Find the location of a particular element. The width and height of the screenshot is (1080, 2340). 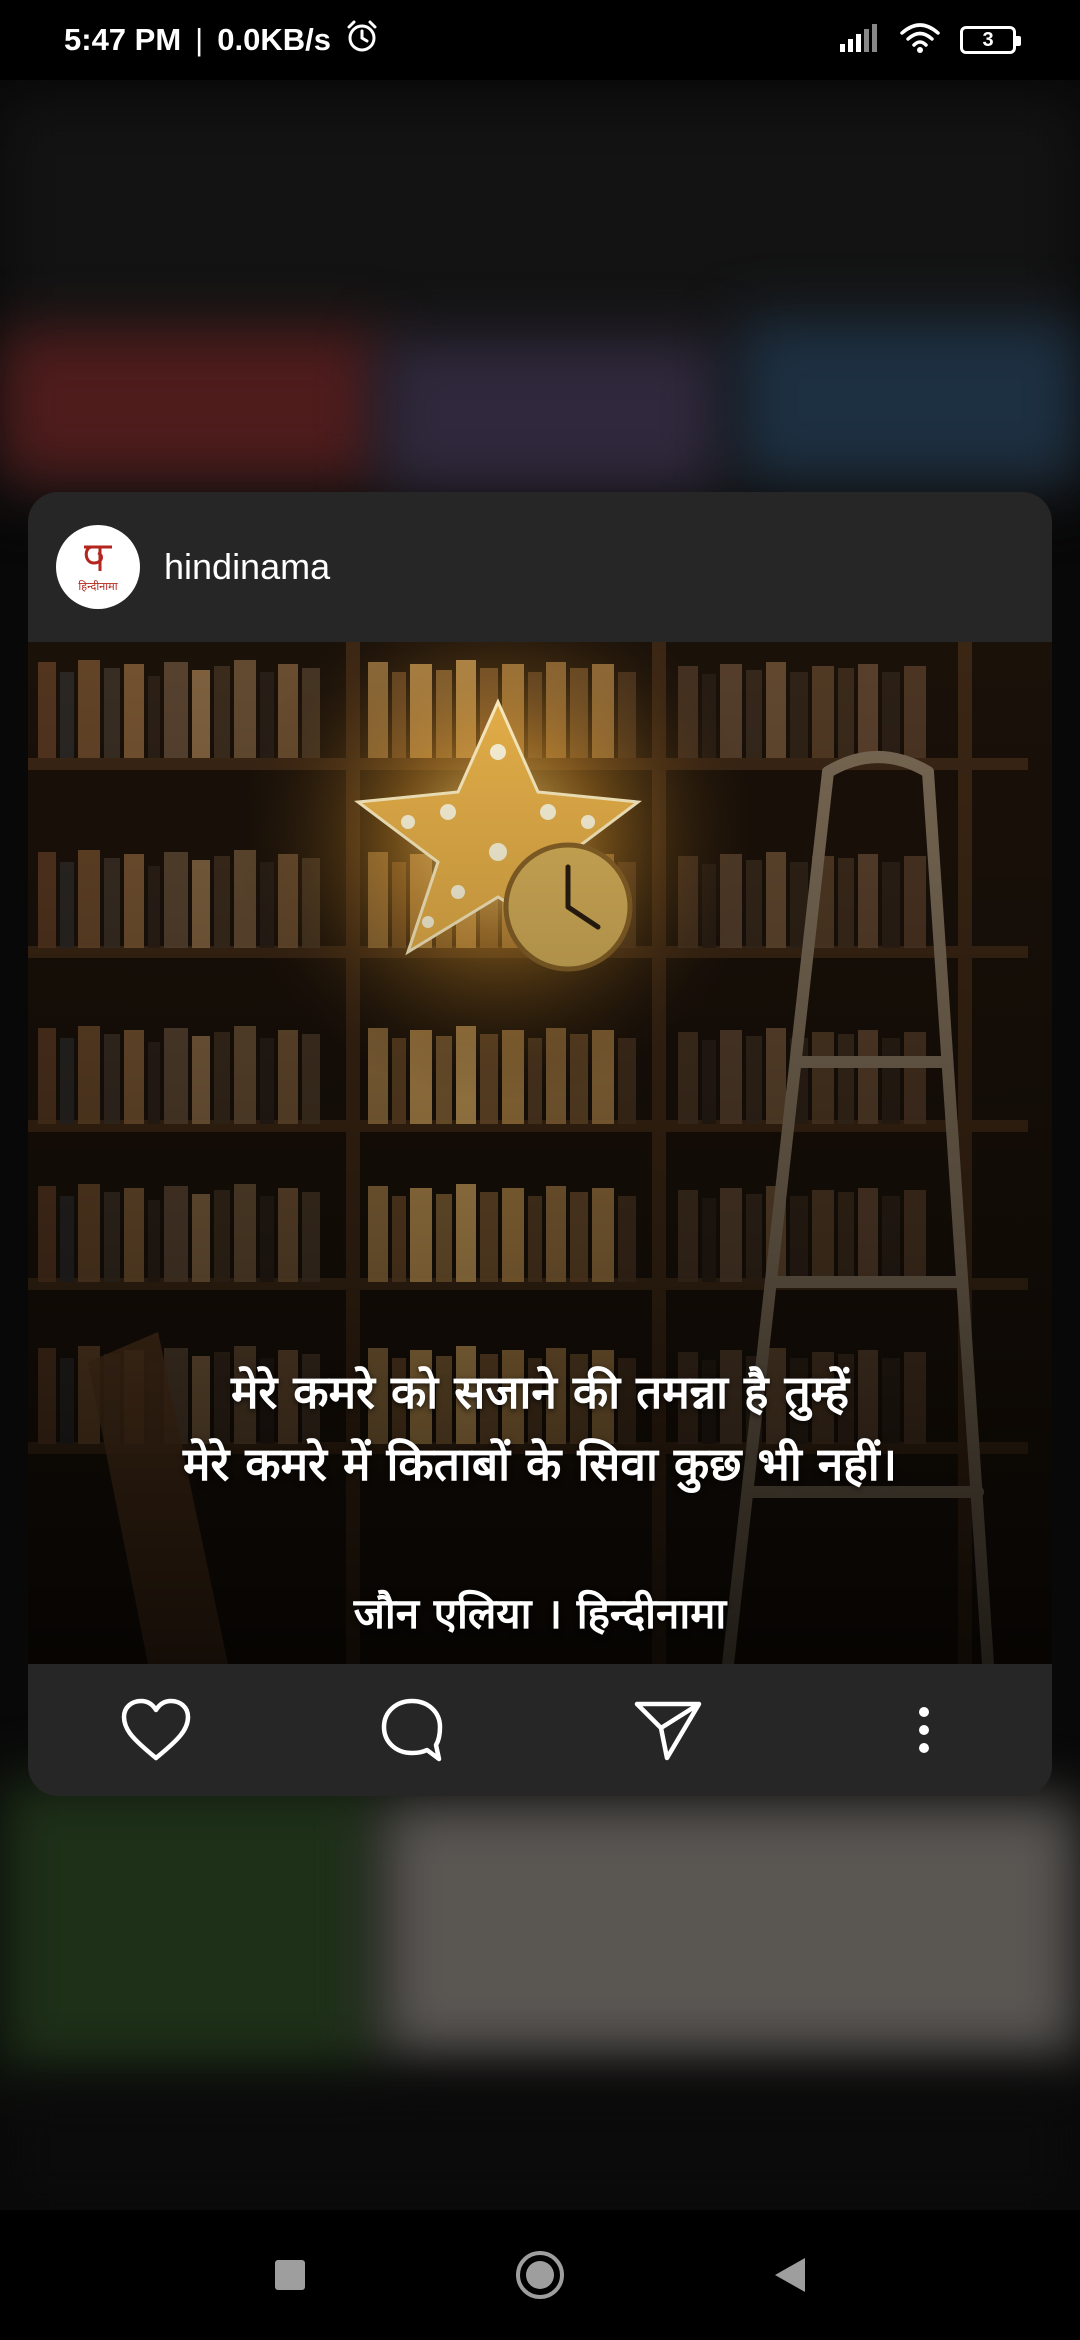

heart-icon is located at coordinates (156, 1729).